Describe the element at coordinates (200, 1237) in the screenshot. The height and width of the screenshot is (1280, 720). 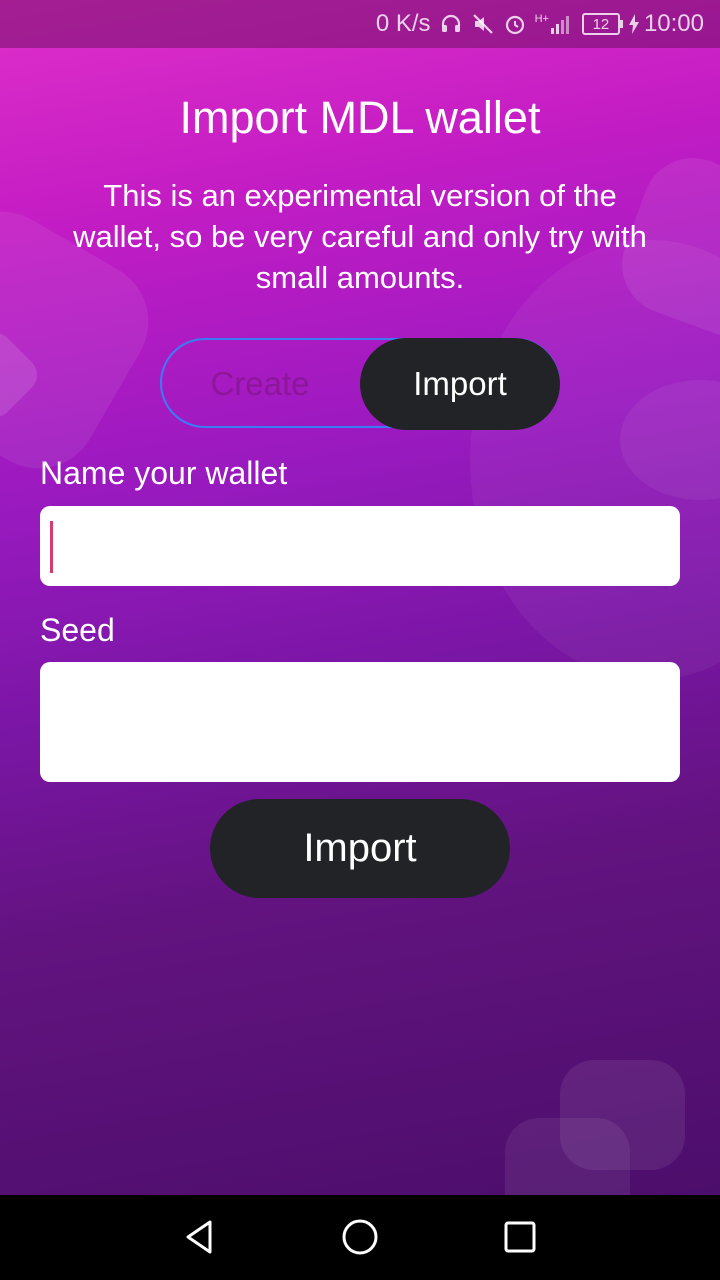
I see `back-icon` at that location.